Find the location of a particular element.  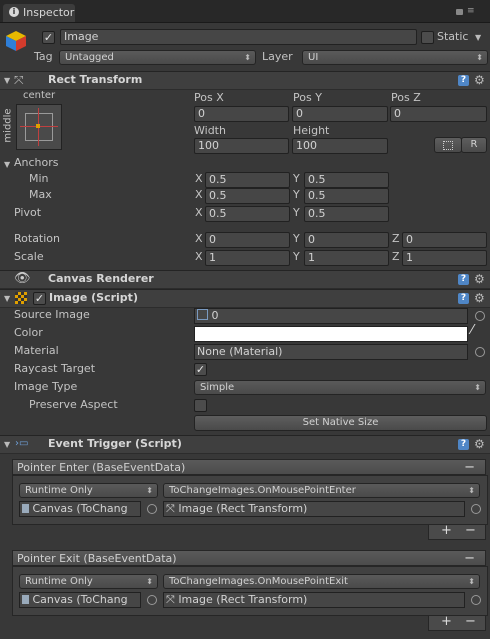

raw-edit-button: R is located at coordinates (474, 145).